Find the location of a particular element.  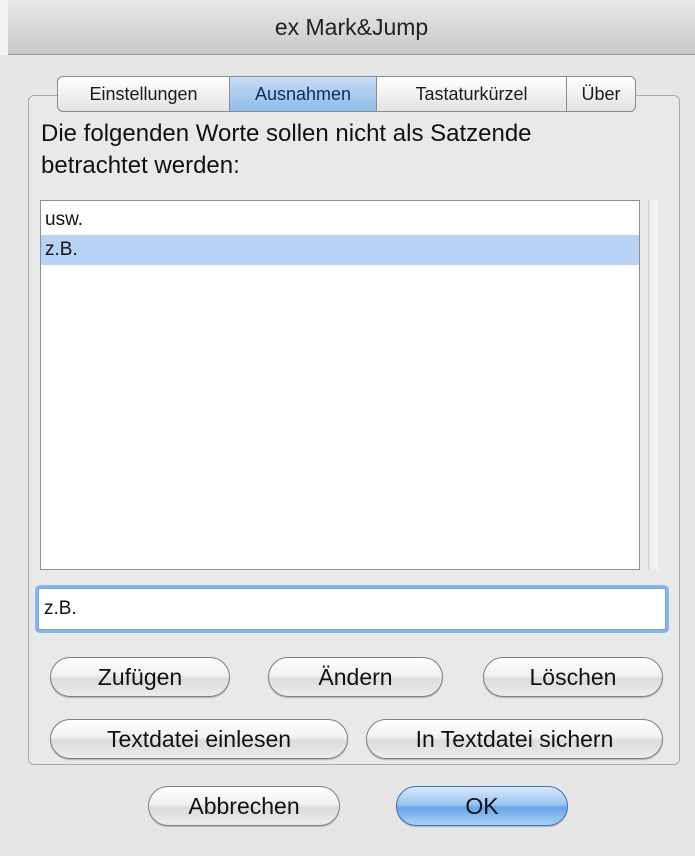

list-item: usw. is located at coordinates (340, 220).